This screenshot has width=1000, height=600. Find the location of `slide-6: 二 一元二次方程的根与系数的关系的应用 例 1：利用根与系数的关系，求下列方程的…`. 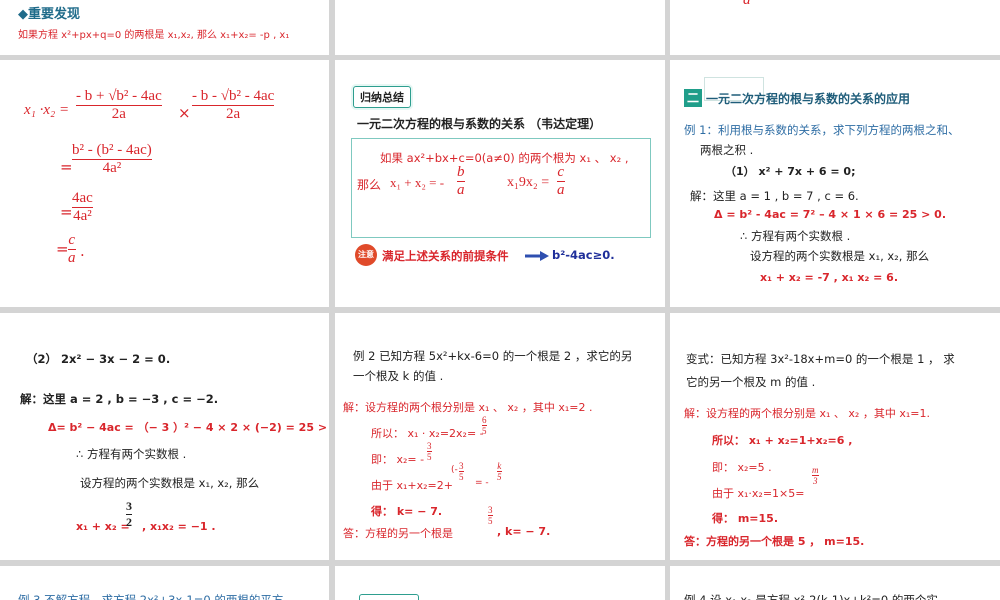

slide-6: 二 一元二次方程的根与系数的关系的应用 例 1：利用根与系数的关系，求下列方程的… is located at coordinates (835, 183).